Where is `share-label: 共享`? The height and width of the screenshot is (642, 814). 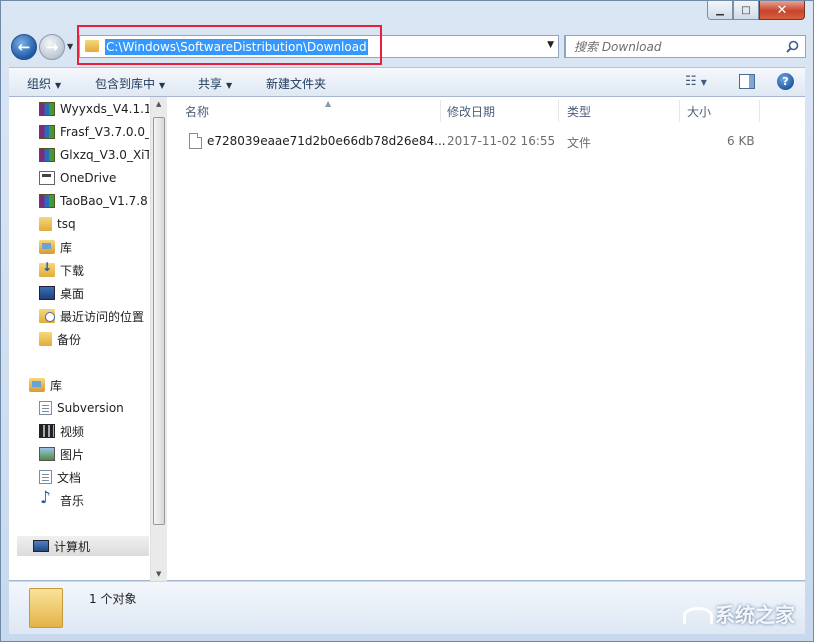
share-label: 共享 is located at coordinates (210, 84).